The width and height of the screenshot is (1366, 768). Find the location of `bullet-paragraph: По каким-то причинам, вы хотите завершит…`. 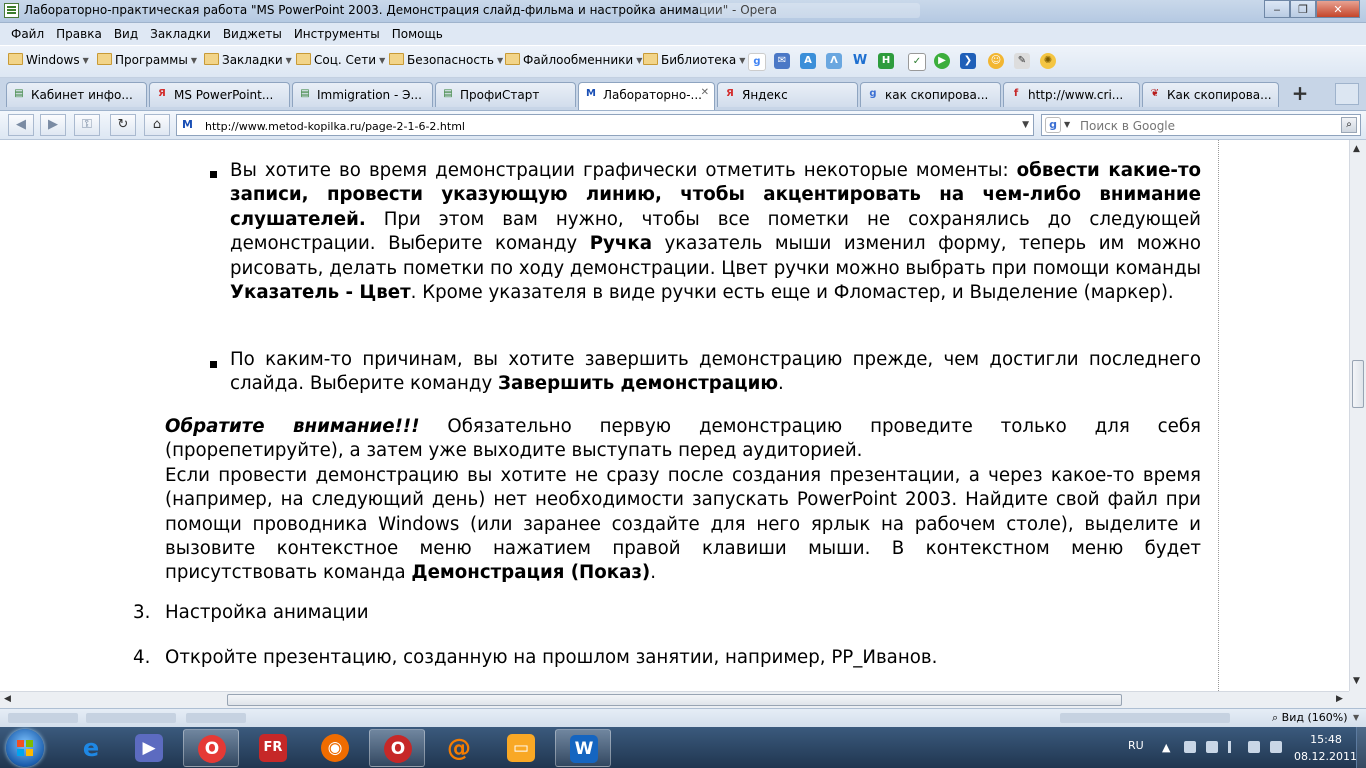

bullet-paragraph: По каким-то причинам, вы хотите завершит… is located at coordinates (715, 372).